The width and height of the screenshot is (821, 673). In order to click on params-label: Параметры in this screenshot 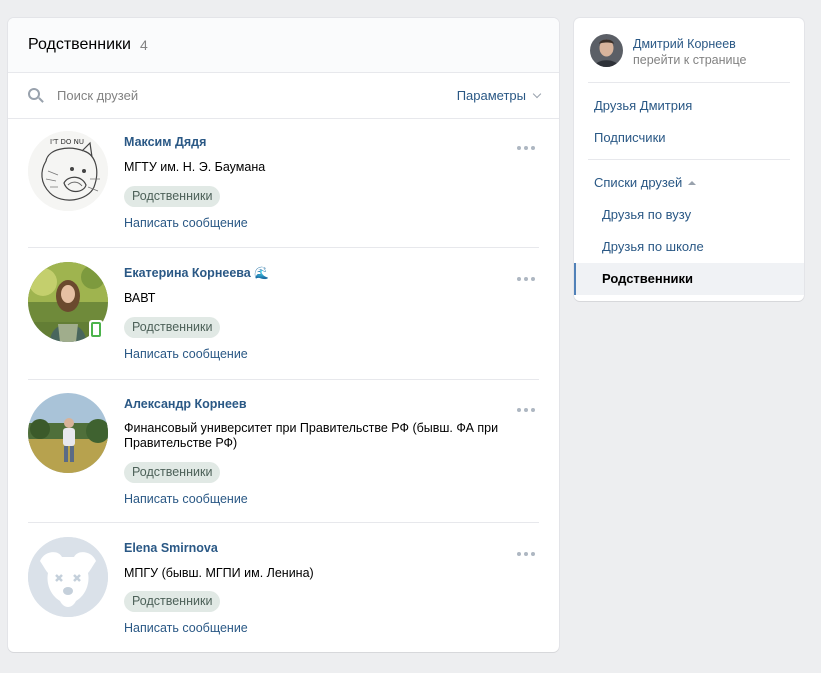, I will do `click(491, 95)`.